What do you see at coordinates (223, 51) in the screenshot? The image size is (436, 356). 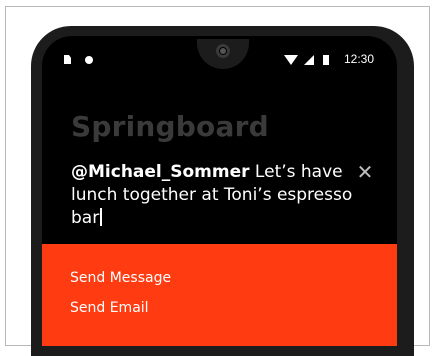 I see `camera-icon` at bounding box center [223, 51].